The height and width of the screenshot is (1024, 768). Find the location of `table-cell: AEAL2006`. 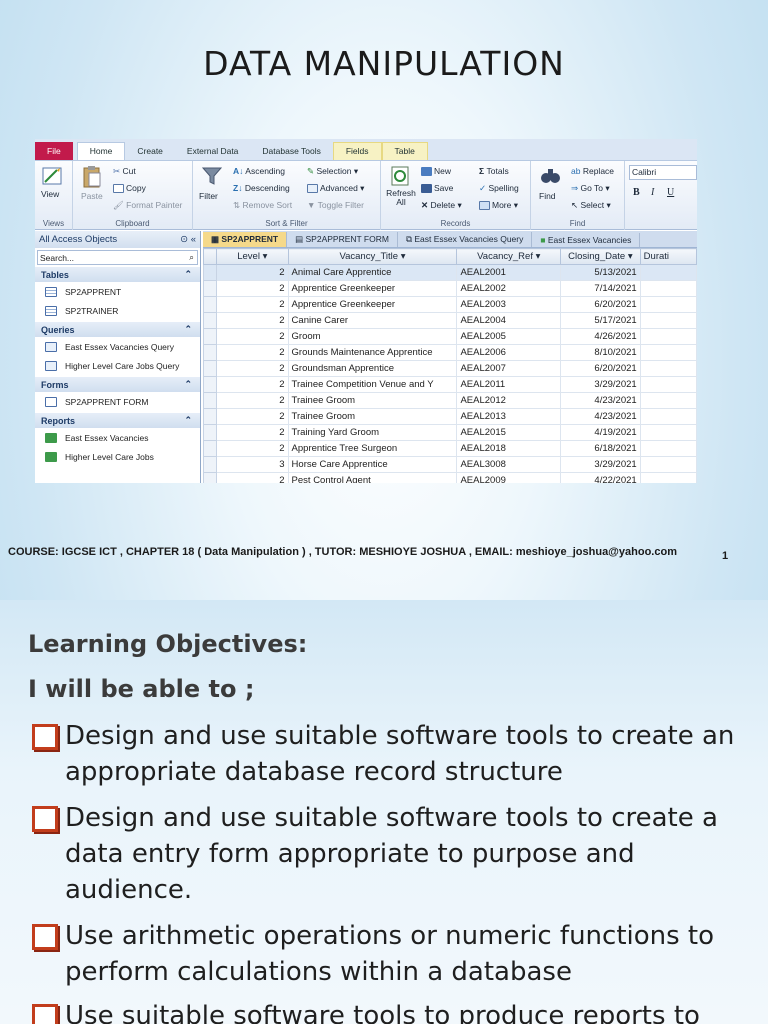

table-cell: AEAL2006 is located at coordinates (509, 352).